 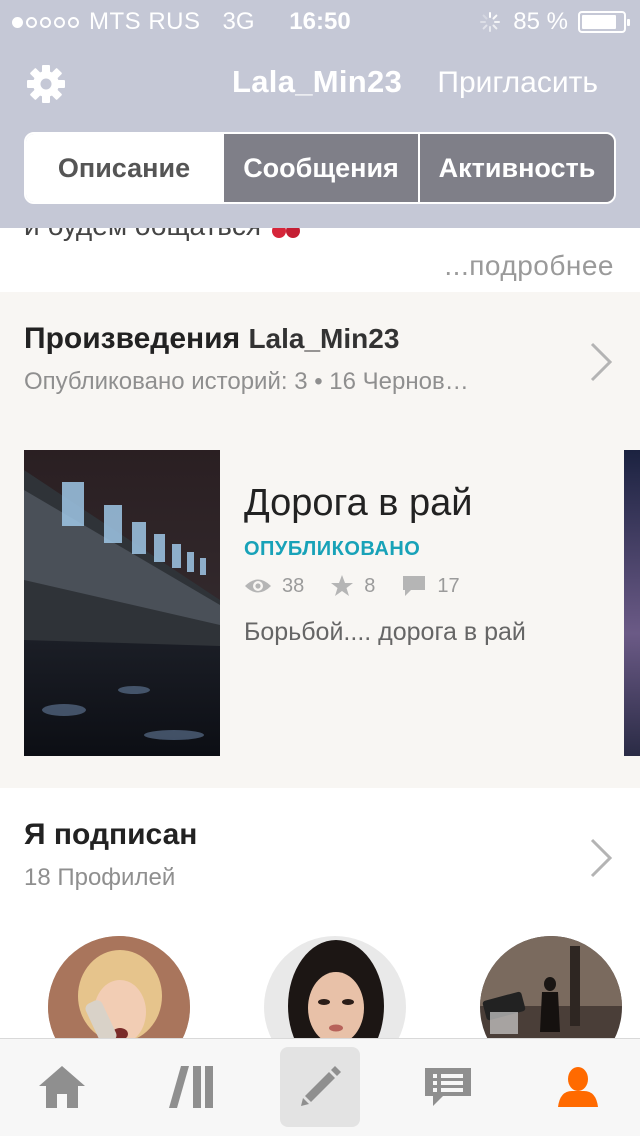 I want to click on star-icon, so click(x=342, y=585).